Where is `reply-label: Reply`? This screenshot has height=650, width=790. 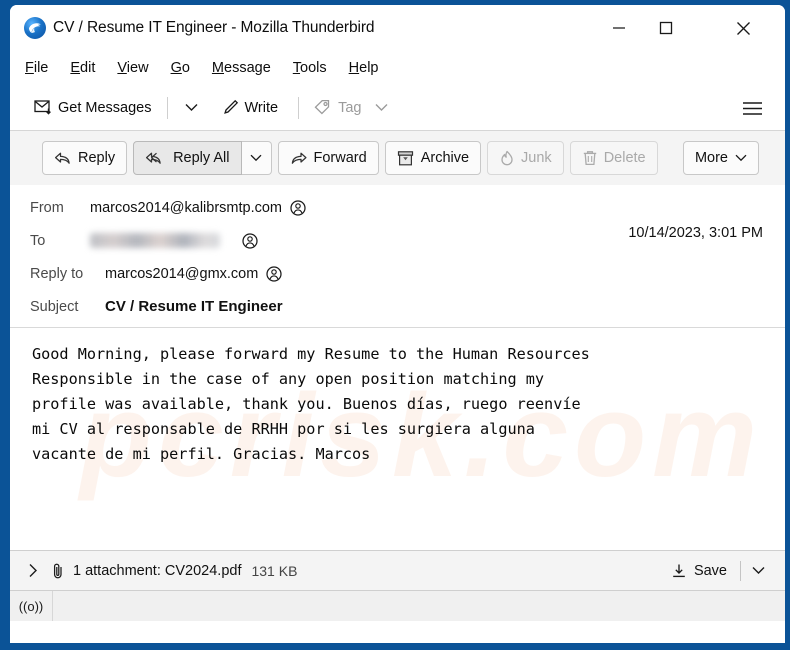 reply-label: Reply is located at coordinates (97, 158).